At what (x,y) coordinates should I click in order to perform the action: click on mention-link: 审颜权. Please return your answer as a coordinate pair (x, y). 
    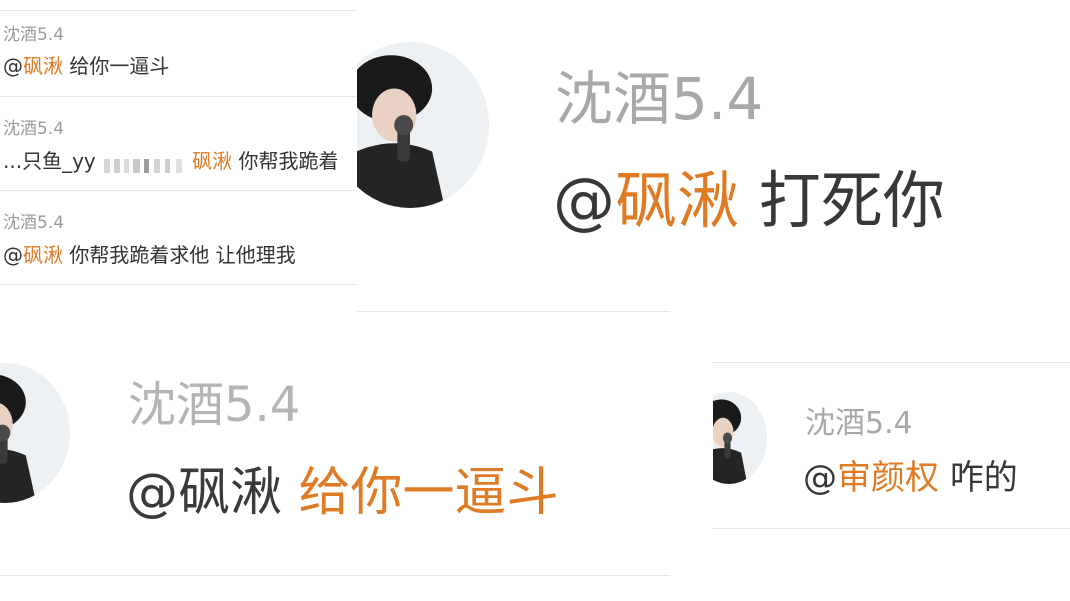
    Looking at the image, I should click on (888, 478).